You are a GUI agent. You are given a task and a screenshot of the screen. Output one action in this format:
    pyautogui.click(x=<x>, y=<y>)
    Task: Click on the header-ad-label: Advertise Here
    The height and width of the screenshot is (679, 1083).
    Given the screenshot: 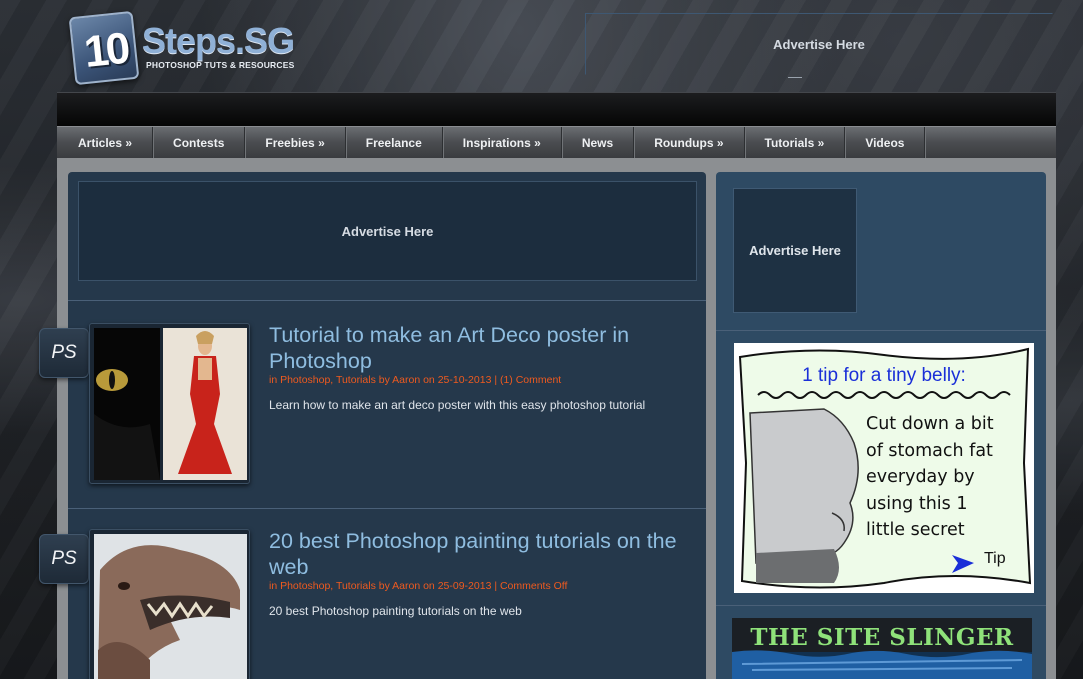 What is the action you would take?
    pyautogui.click(x=819, y=44)
    